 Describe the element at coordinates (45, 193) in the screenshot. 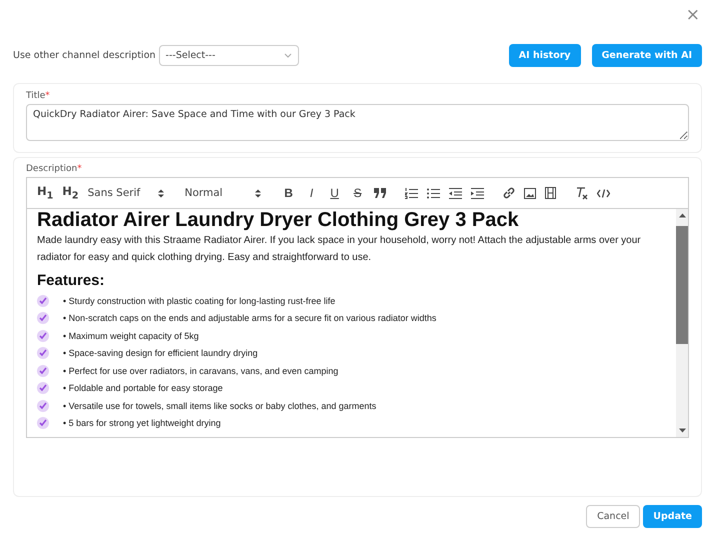

I see `heading-button: H$_{1}$` at that location.